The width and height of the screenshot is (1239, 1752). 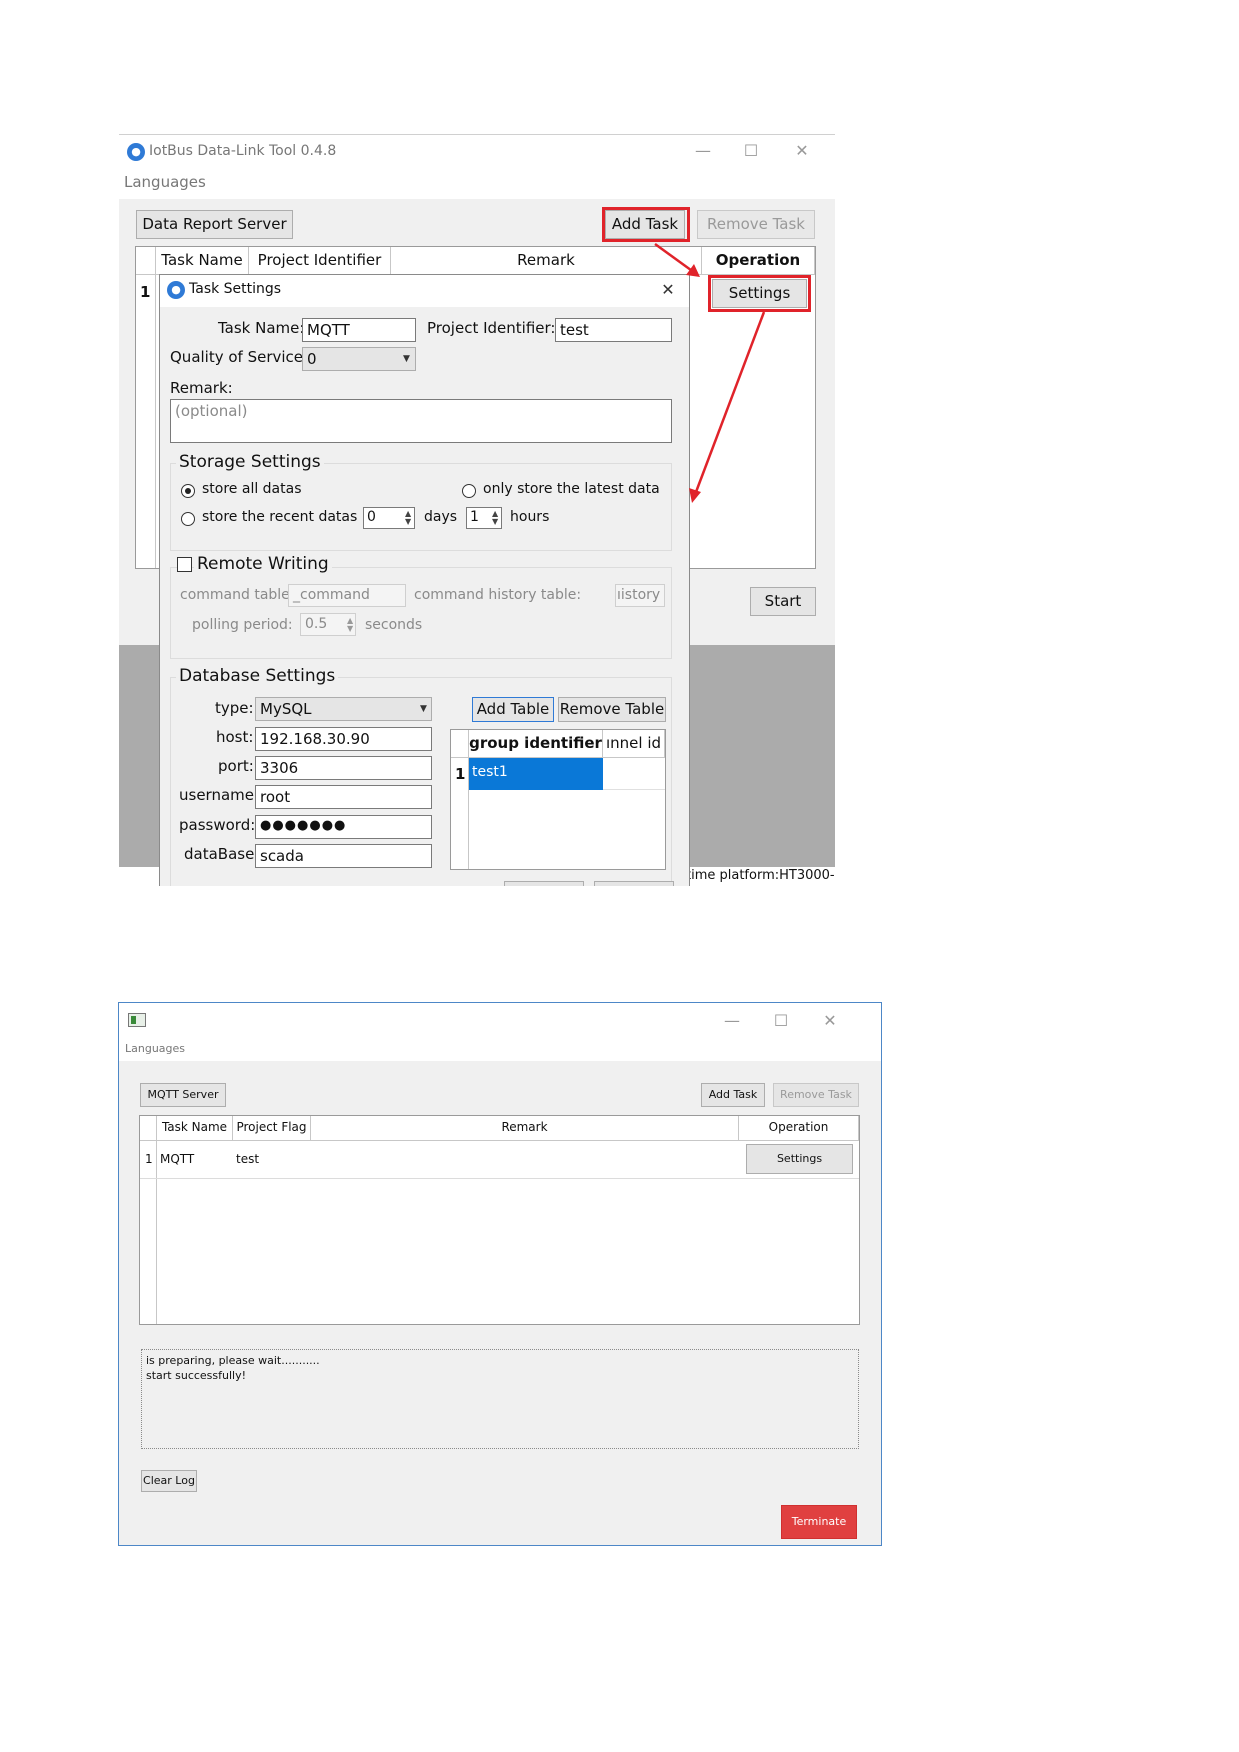 What do you see at coordinates (183, 1095) in the screenshot?
I see `mqtt-server-button: MQTT Server` at bounding box center [183, 1095].